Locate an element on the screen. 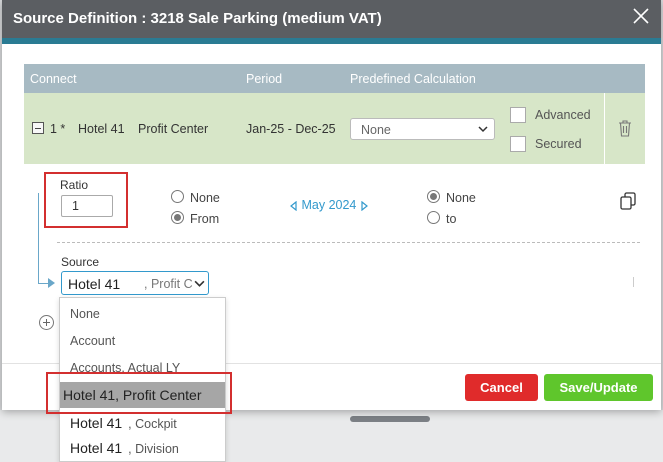  header-connect: Connect is located at coordinates (53, 79).